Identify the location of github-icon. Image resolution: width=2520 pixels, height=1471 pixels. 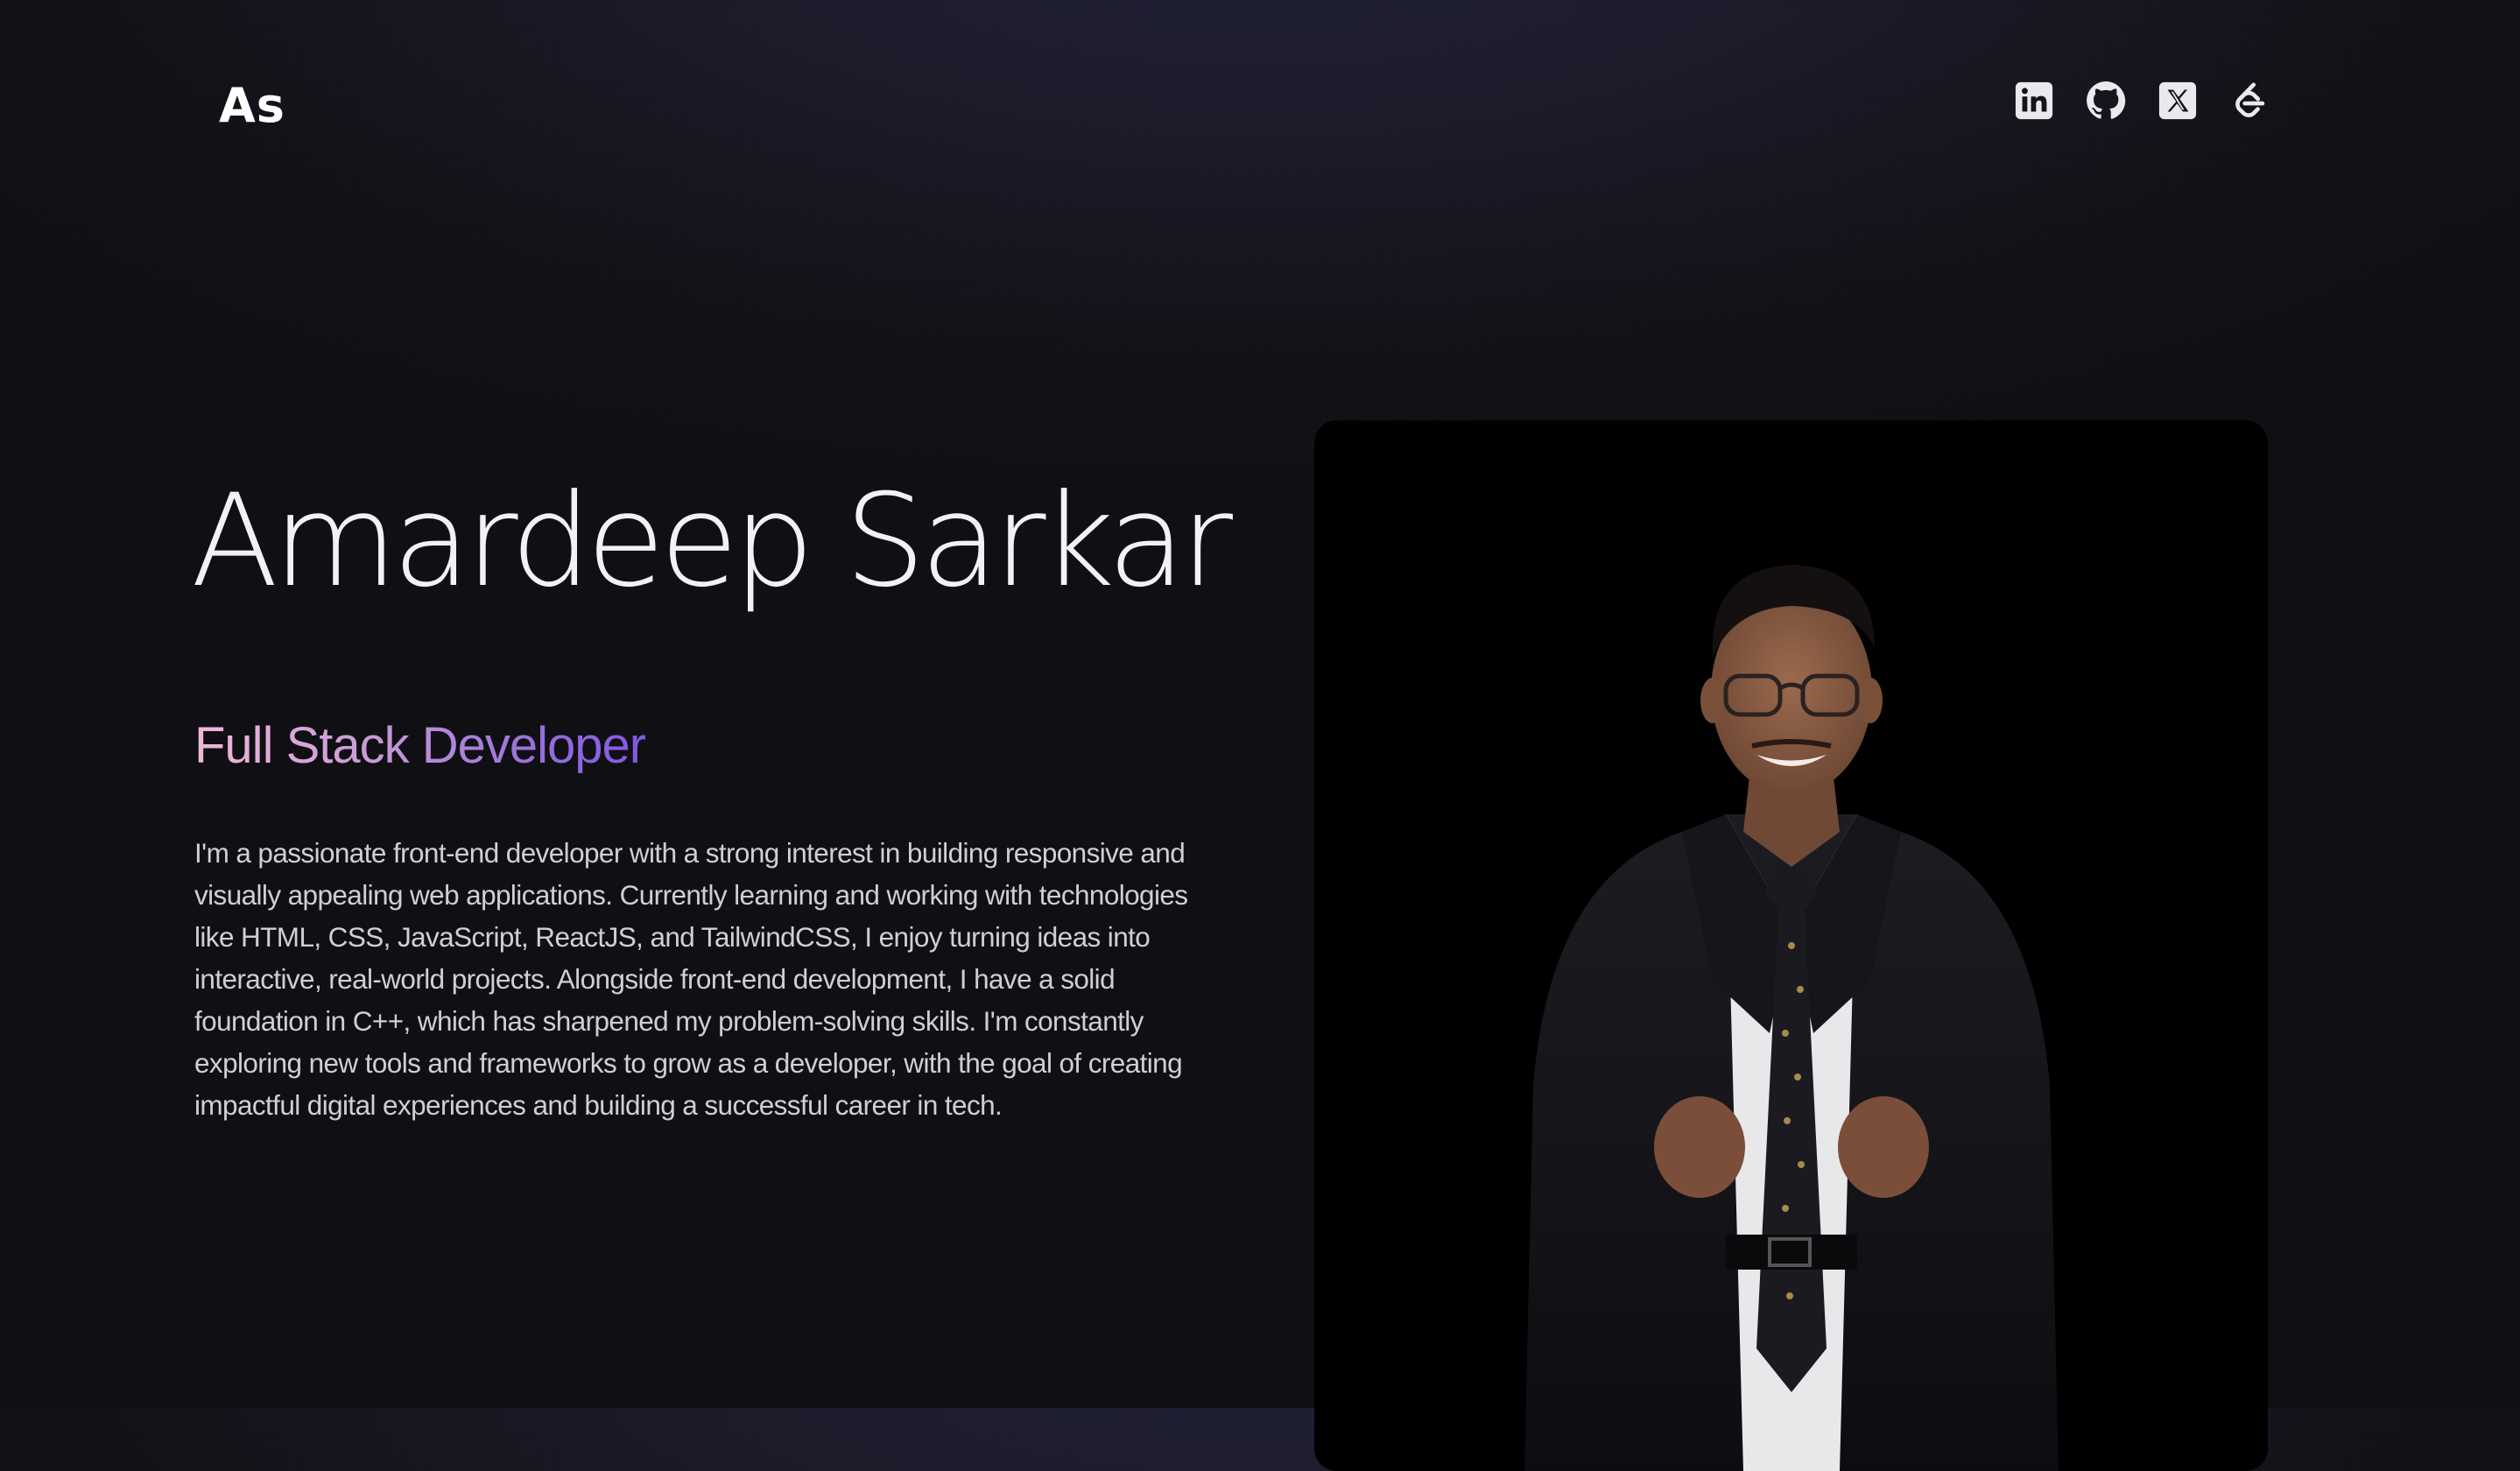
(2106, 100).